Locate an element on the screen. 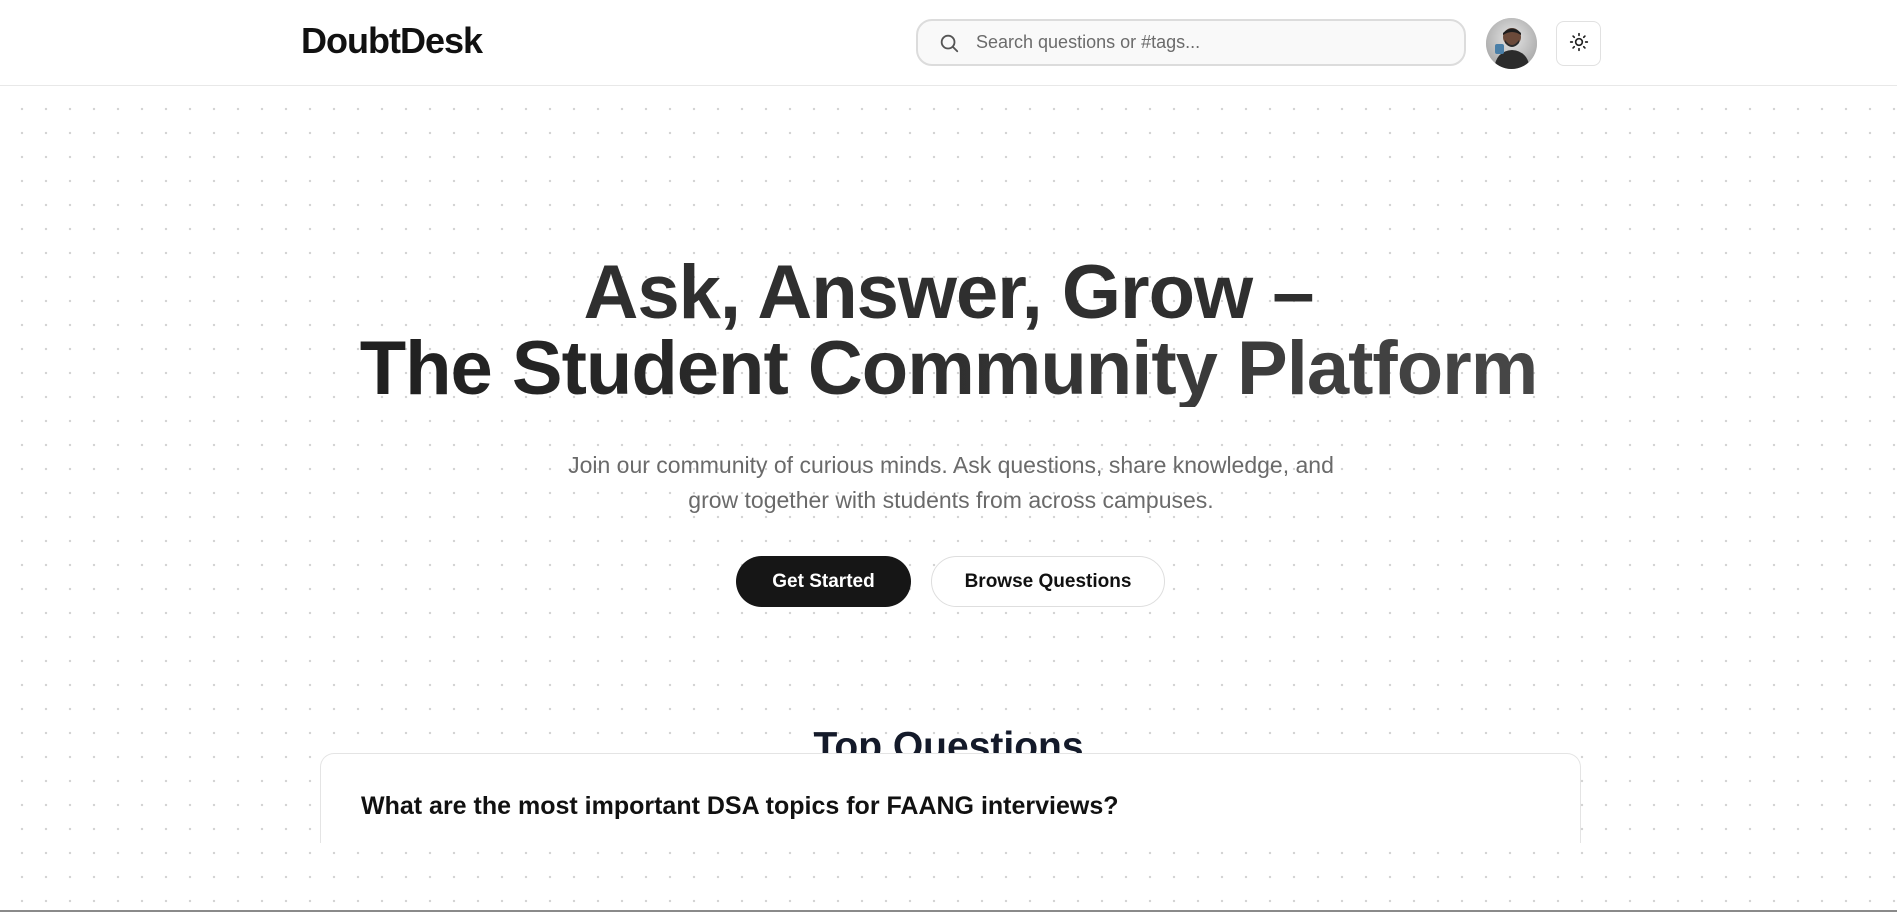 The width and height of the screenshot is (1897, 912). top-navbar: DoubtDesk is located at coordinates (948, 43).